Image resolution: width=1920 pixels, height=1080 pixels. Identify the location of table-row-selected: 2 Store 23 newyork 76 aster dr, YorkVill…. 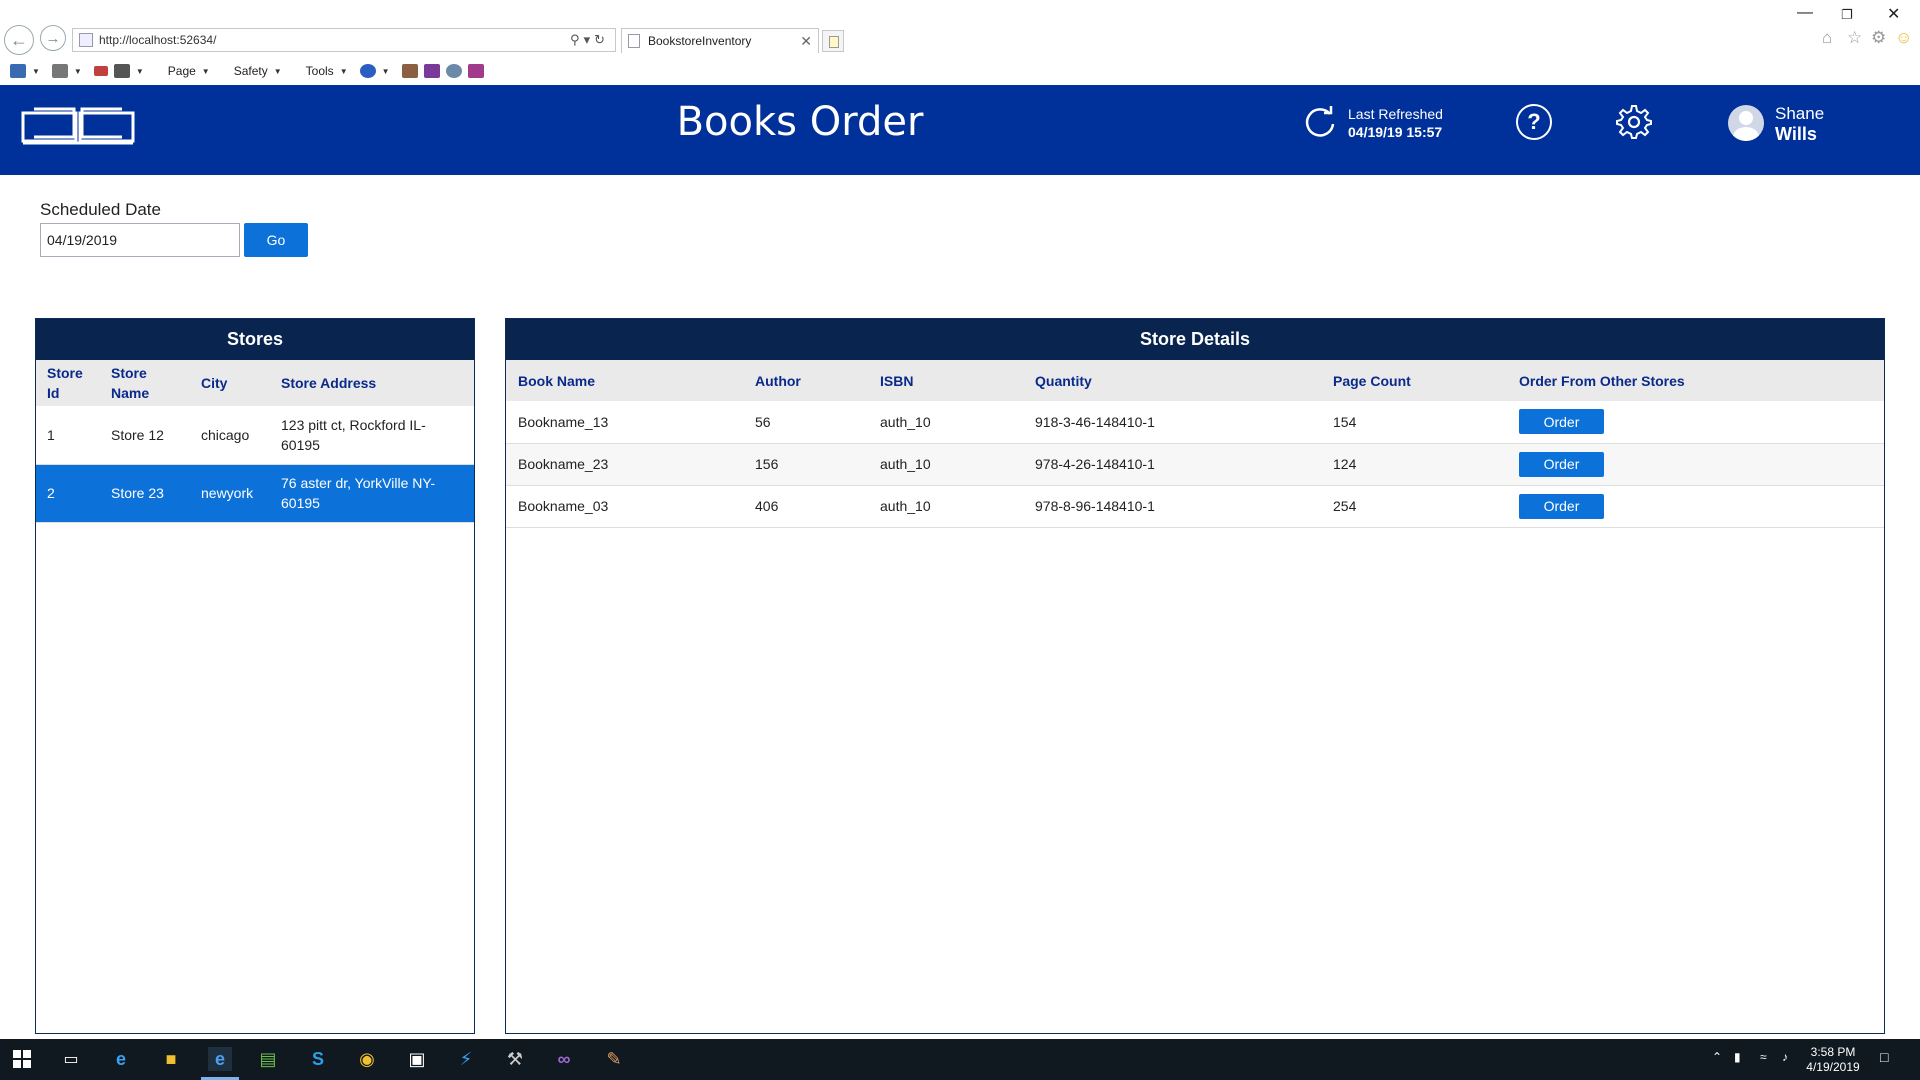
(255, 493).